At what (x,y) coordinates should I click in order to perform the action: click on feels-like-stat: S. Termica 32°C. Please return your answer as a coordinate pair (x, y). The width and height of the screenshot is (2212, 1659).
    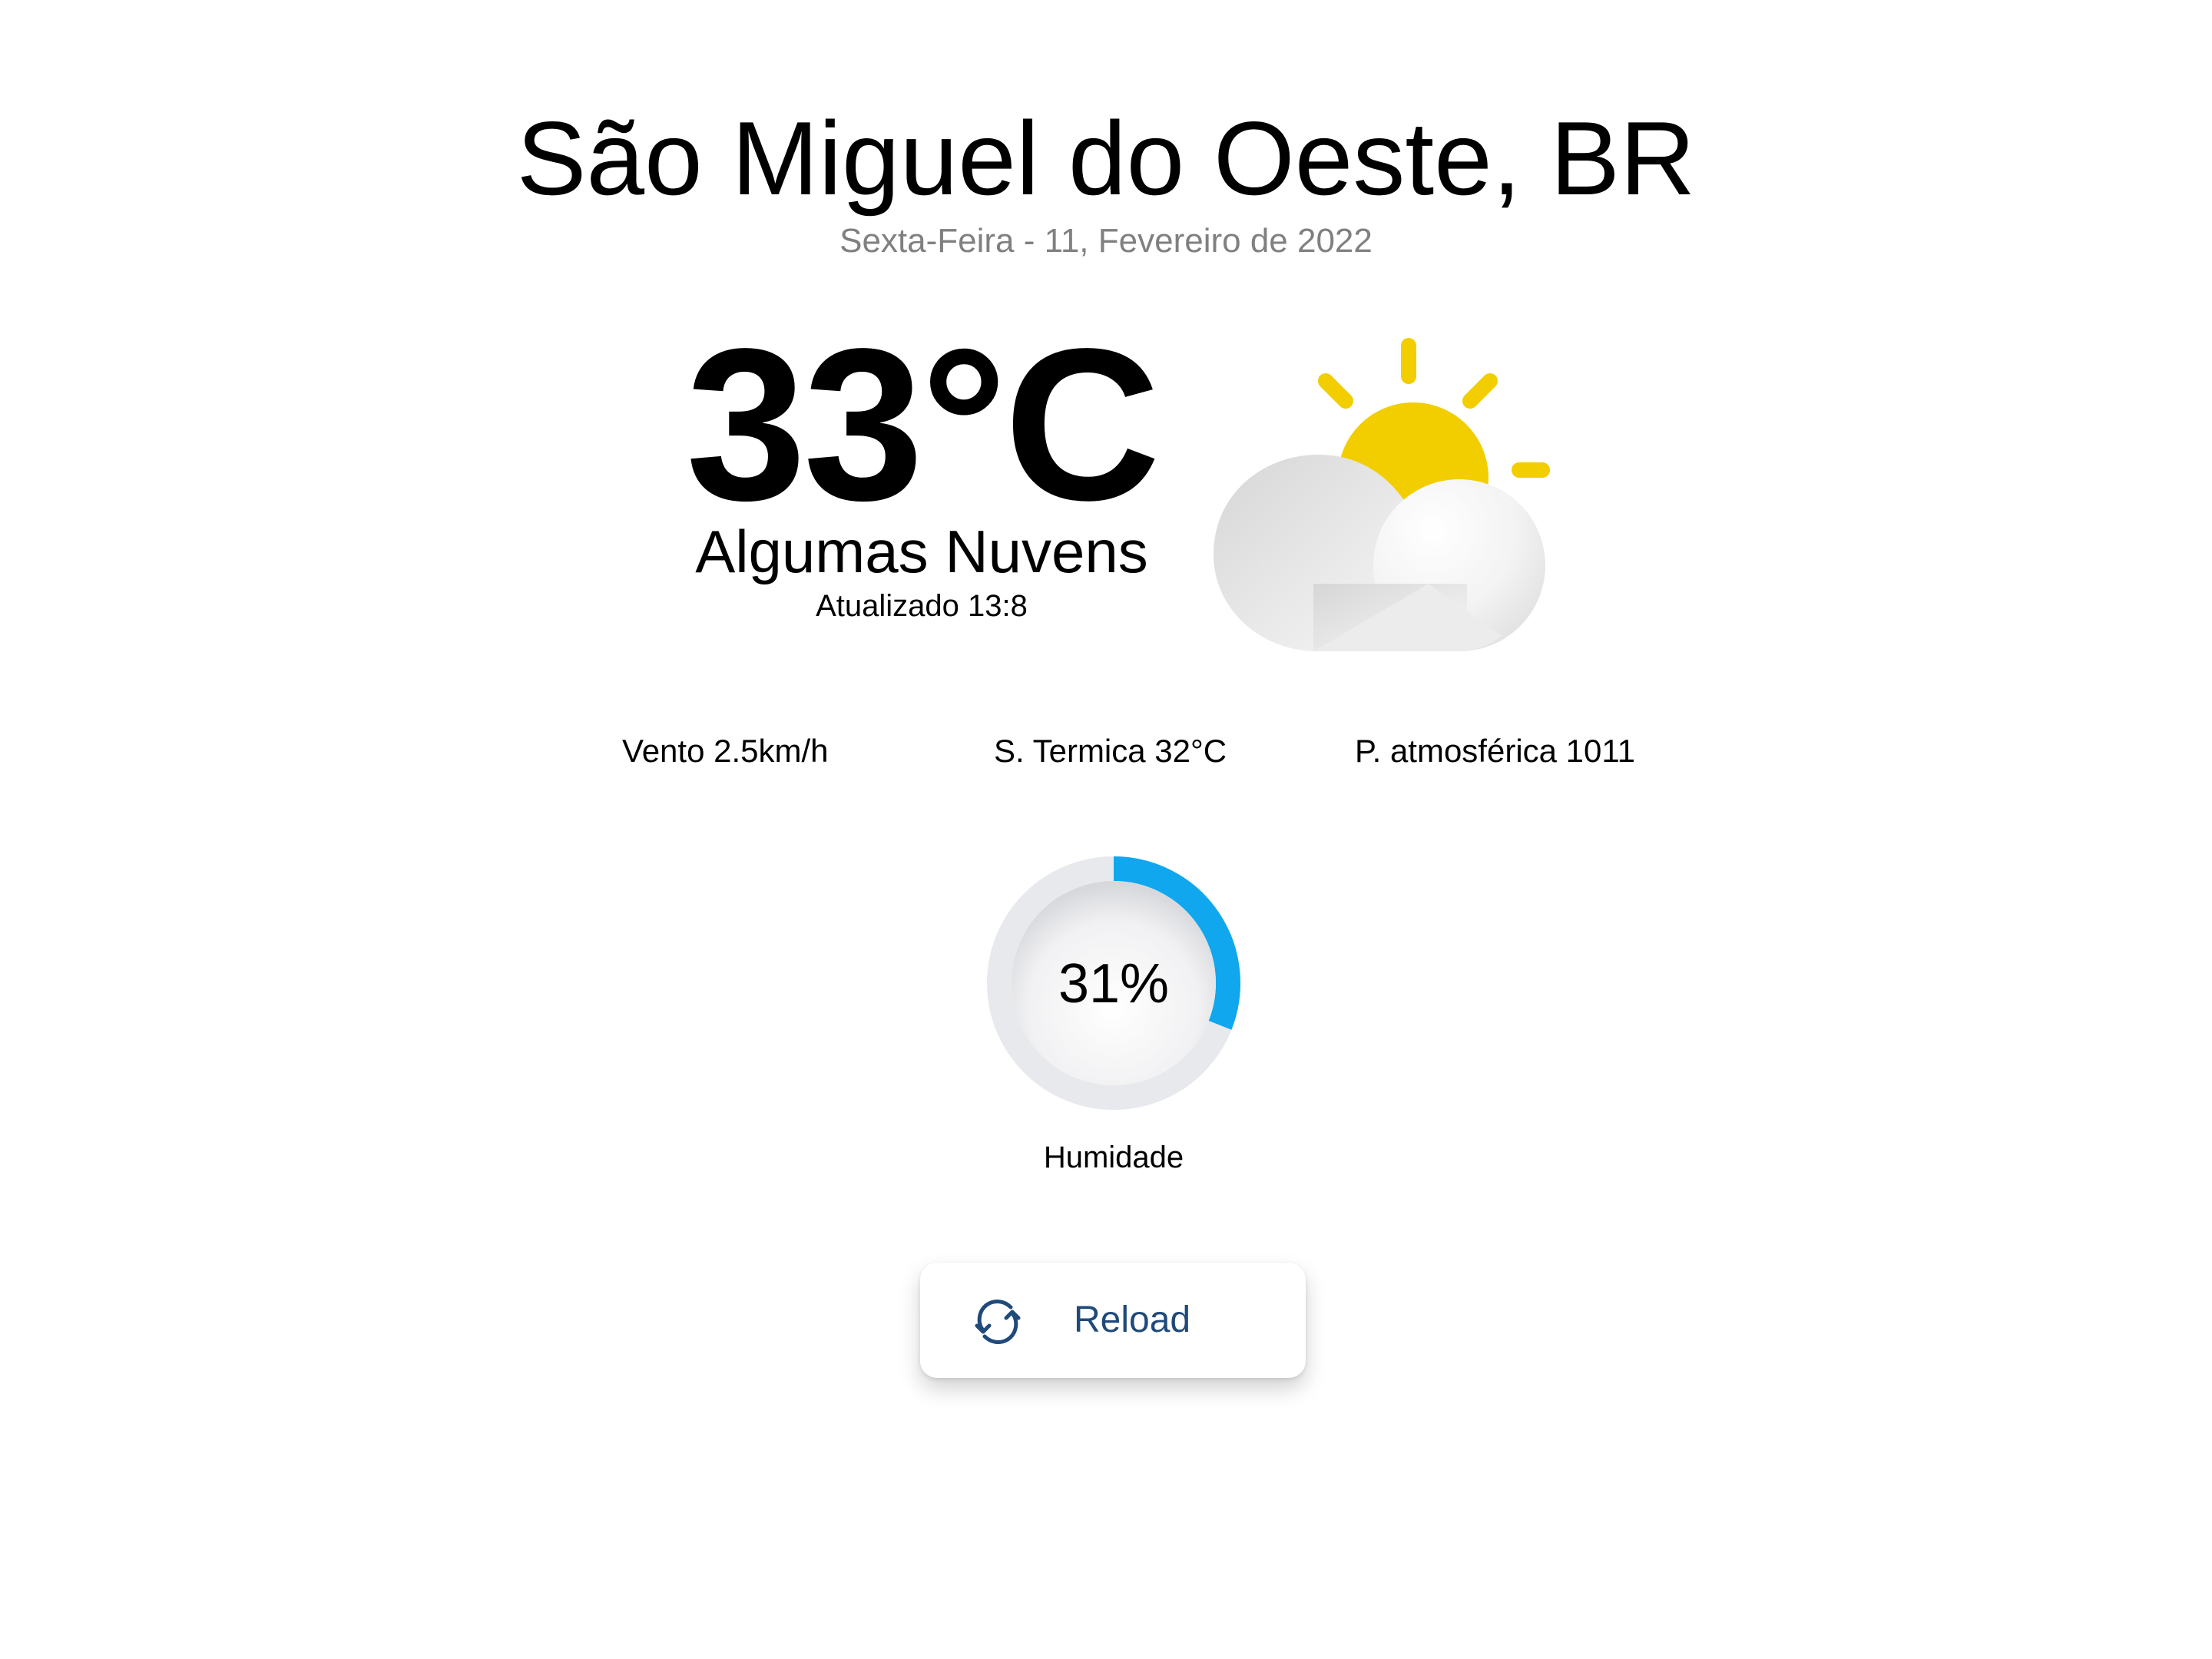
    Looking at the image, I should click on (1110, 751).